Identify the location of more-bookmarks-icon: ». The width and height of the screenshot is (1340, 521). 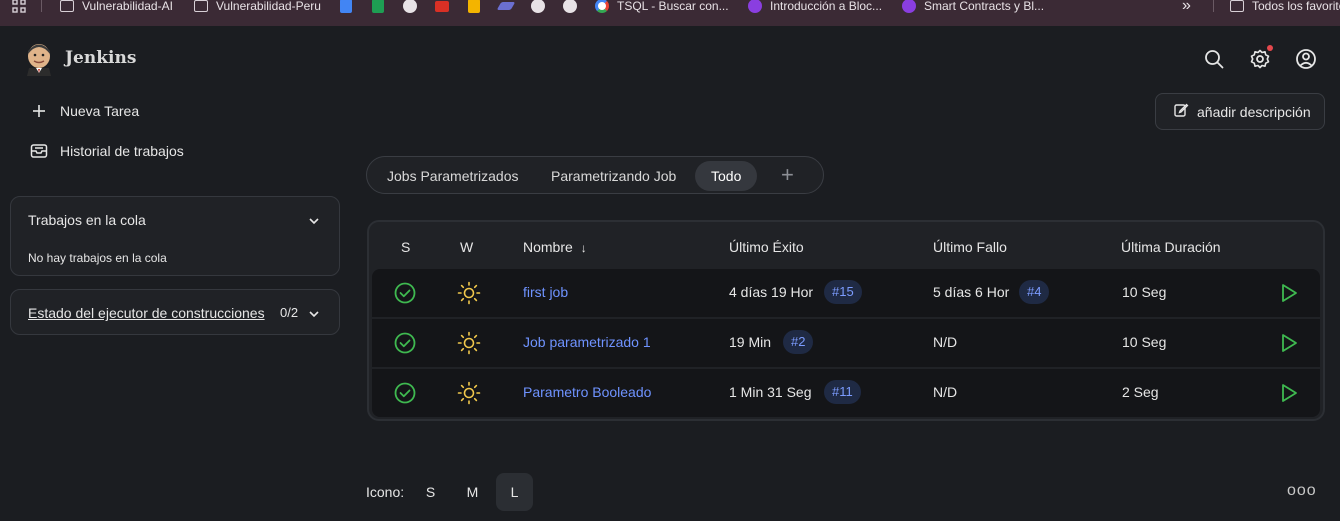
(1186, 7).